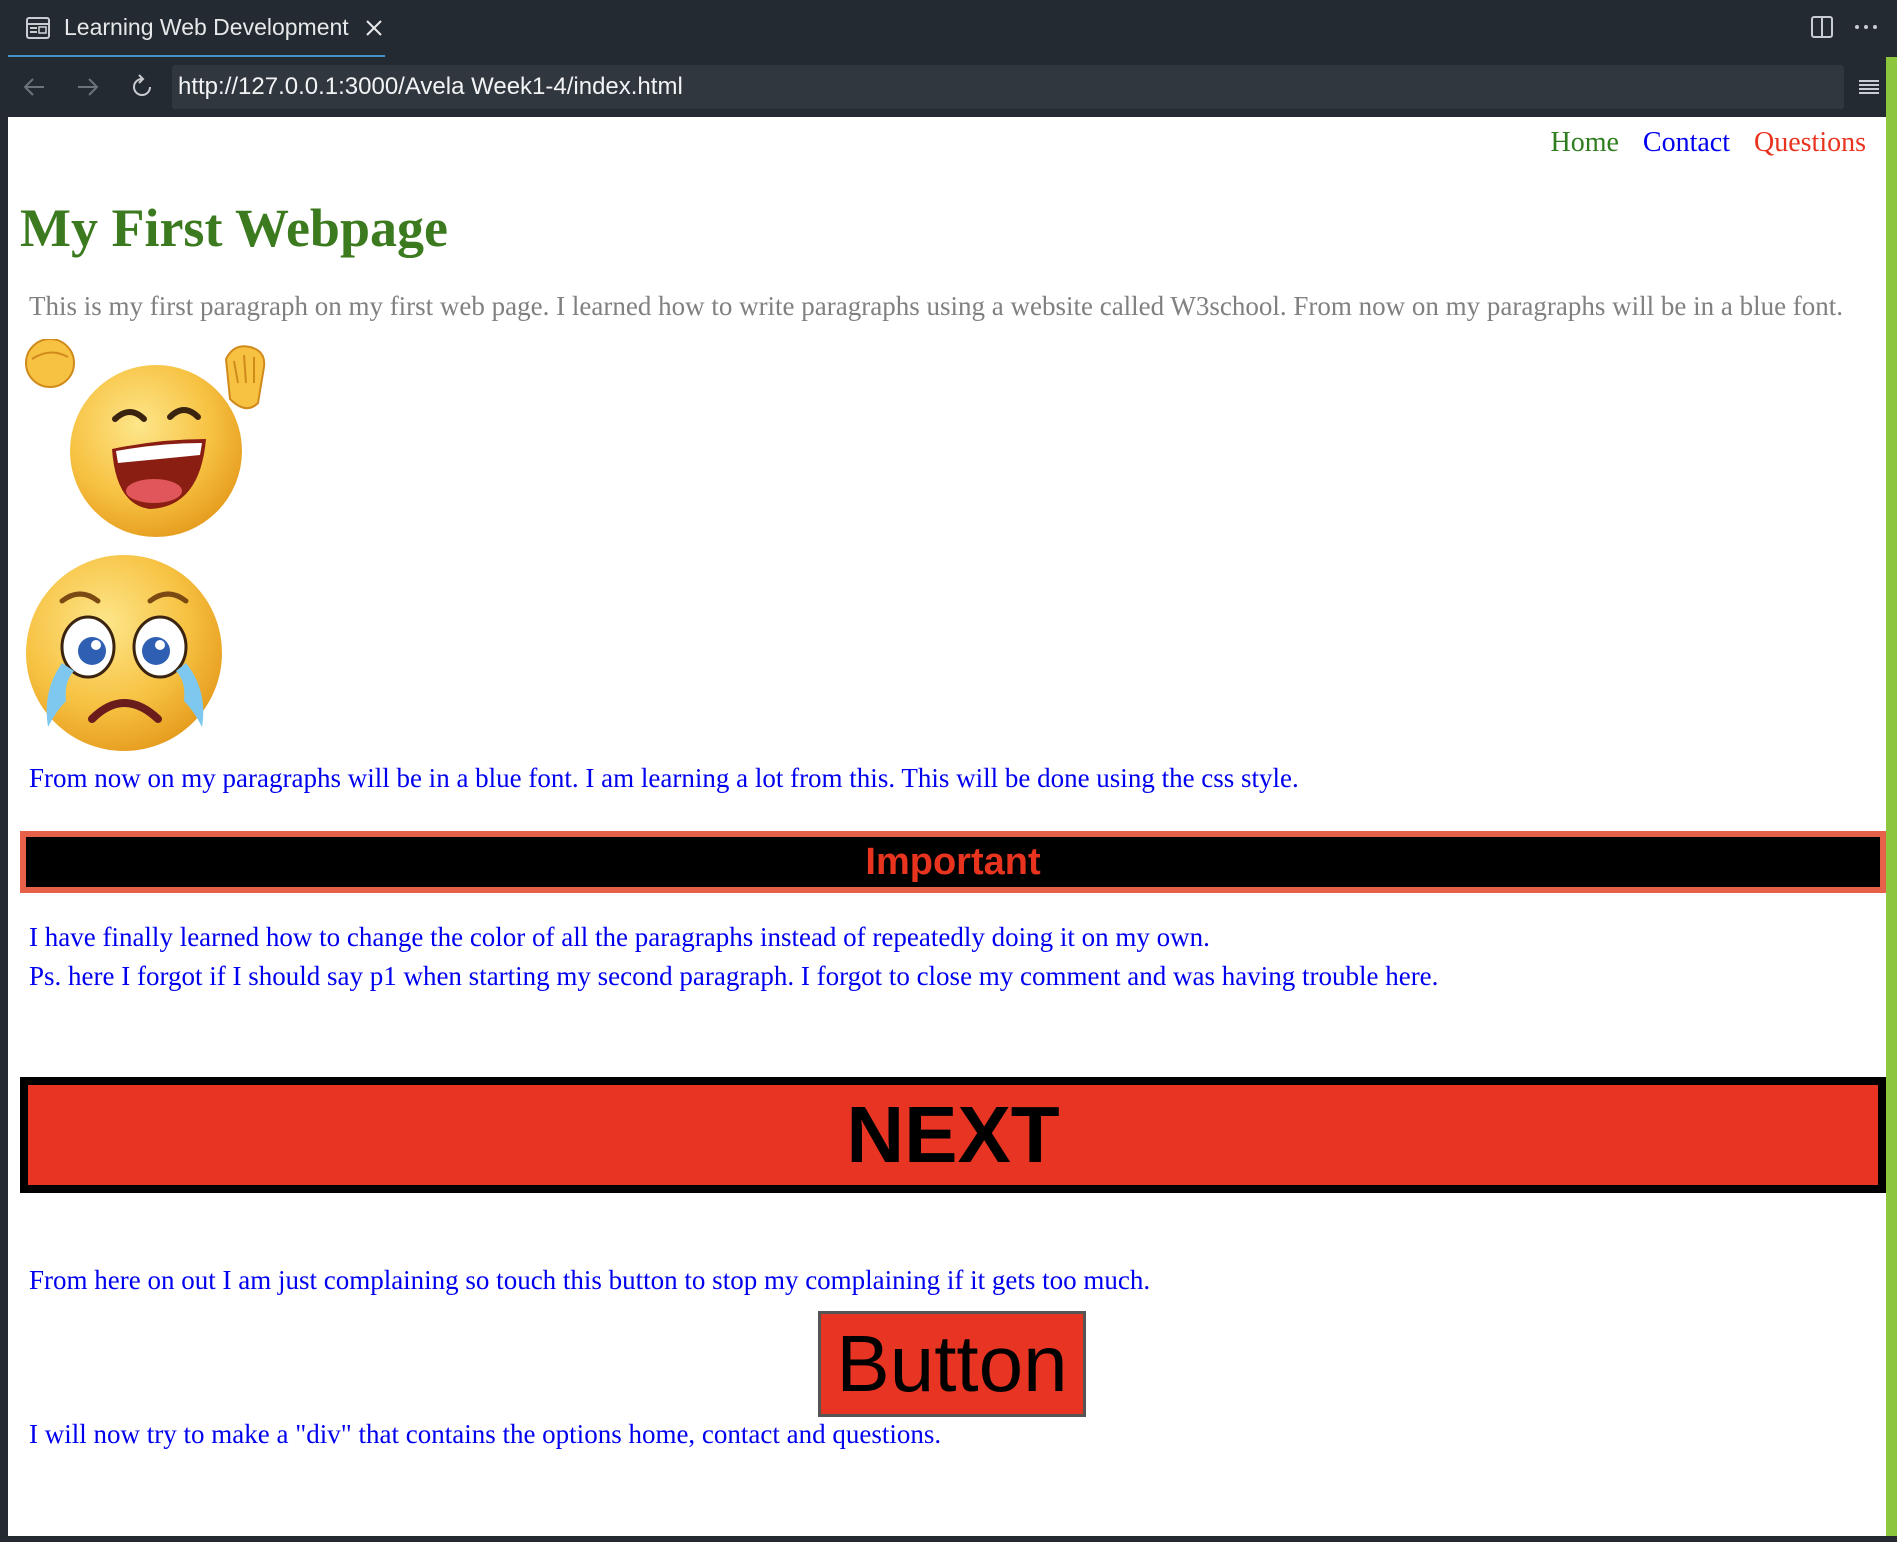 The width and height of the screenshot is (1897, 1542). I want to click on important-label: Important, so click(953, 861).